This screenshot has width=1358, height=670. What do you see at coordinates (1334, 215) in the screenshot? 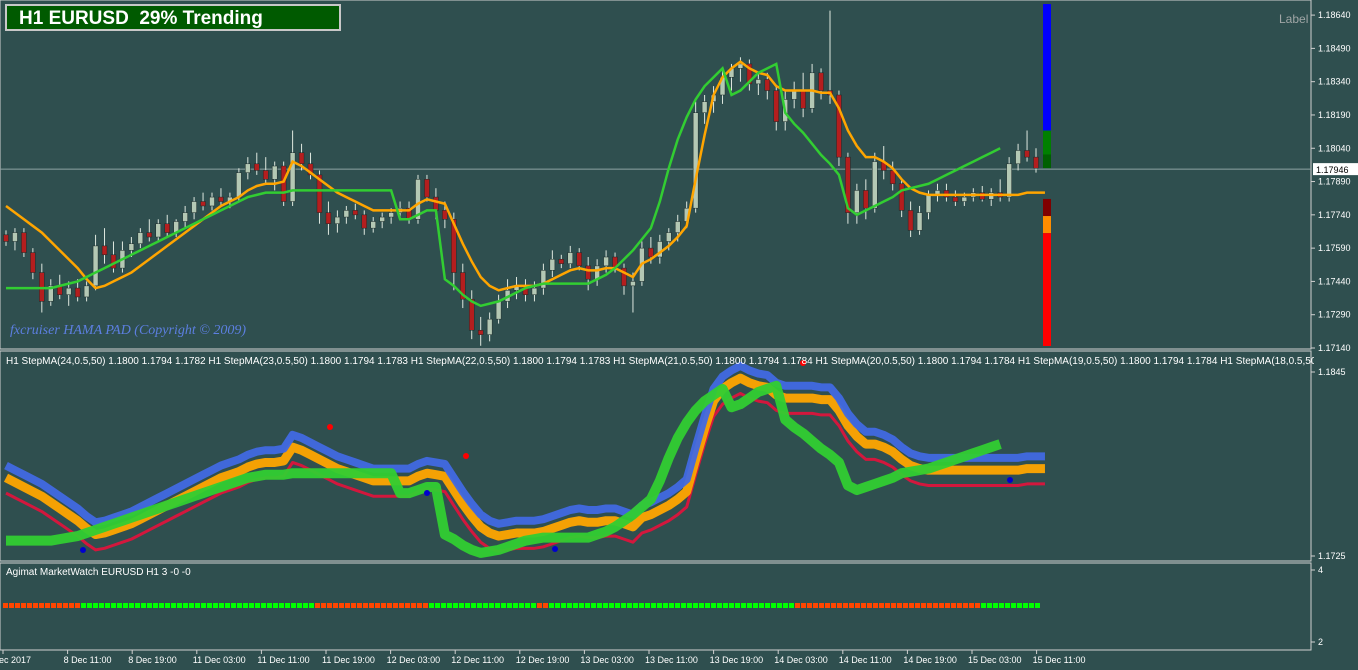
I see `price-tick-label: 1.17740` at bounding box center [1334, 215].